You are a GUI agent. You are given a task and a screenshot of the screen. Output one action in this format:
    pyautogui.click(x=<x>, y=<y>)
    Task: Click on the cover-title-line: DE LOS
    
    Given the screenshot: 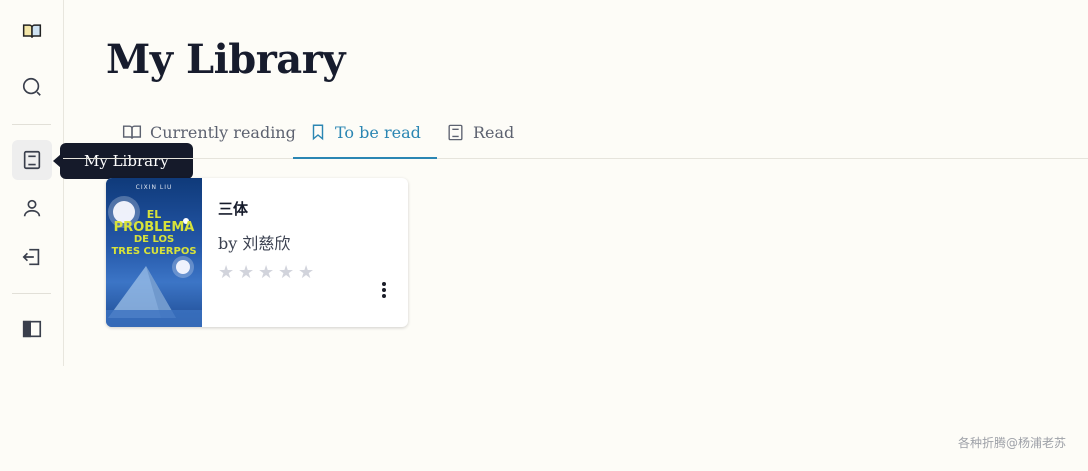 What is the action you would take?
    pyautogui.click(x=154, y=239)
    